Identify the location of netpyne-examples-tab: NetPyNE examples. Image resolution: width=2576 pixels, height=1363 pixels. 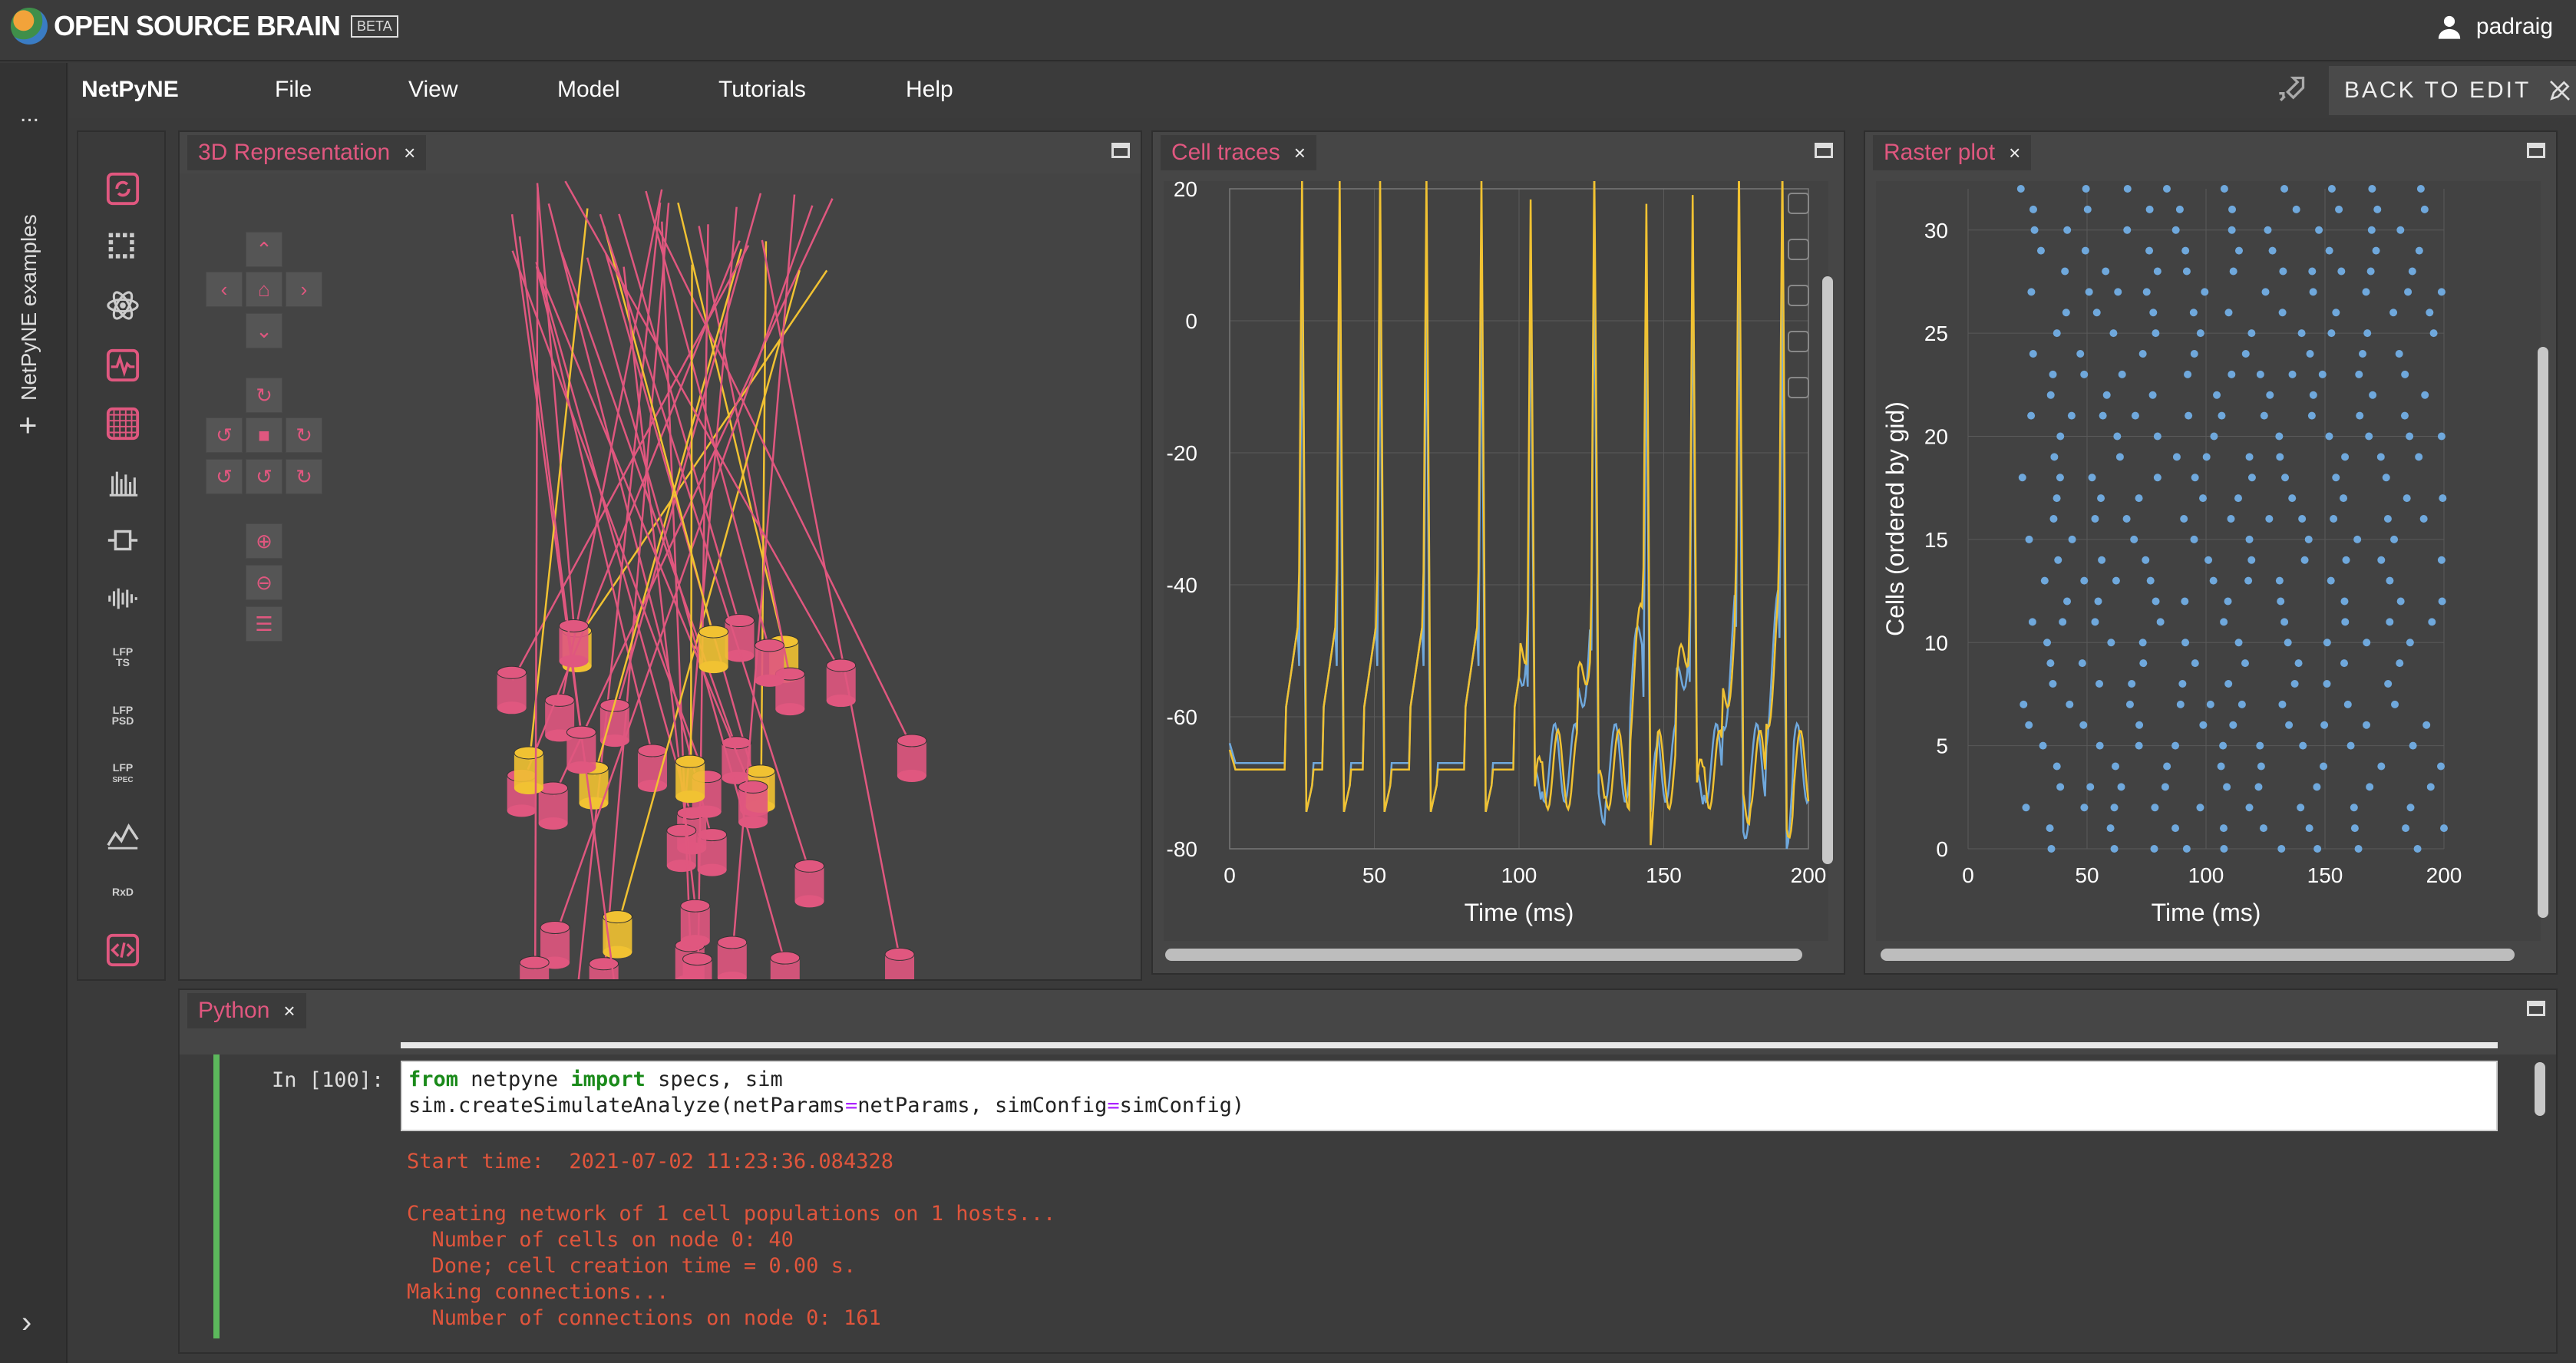
(29, 307).